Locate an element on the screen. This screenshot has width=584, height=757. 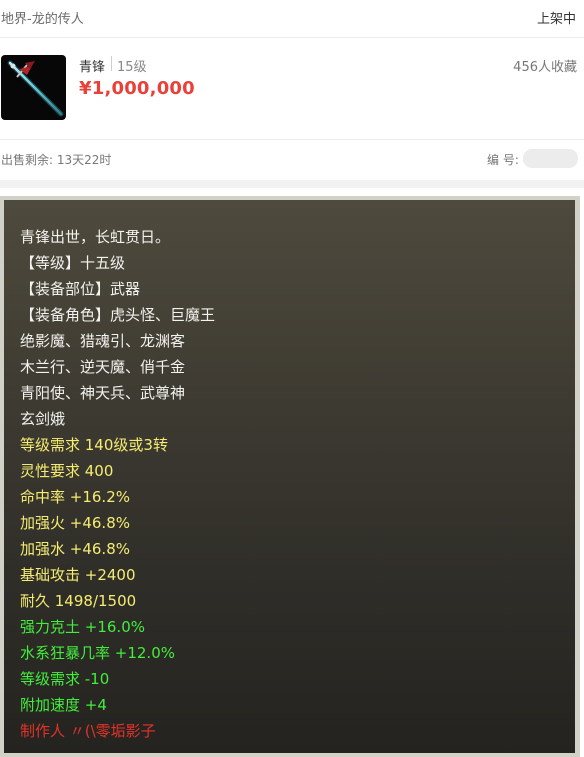
tooltip-line: 命中率 +16.2% is located at coordinates (75, 497).